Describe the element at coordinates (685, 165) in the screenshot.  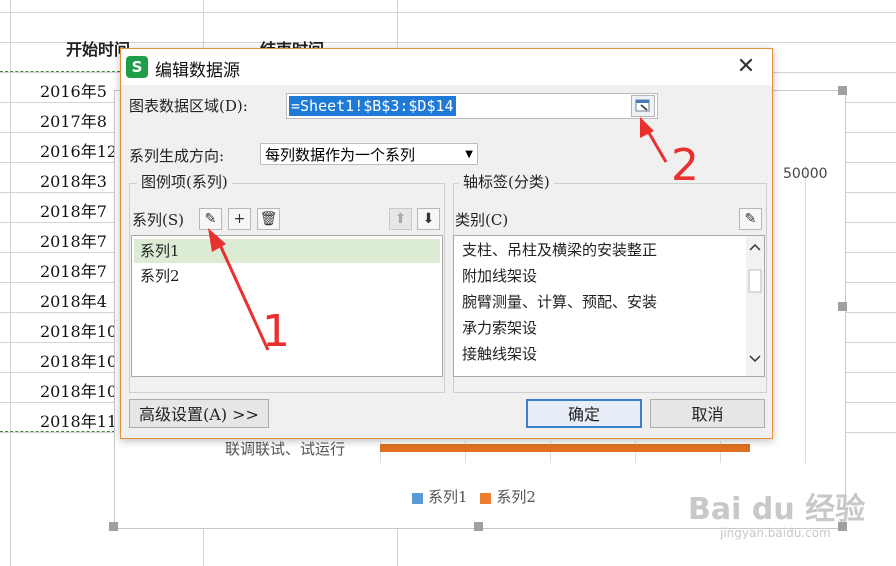
I see `annotation-number-two: 2` at that location.